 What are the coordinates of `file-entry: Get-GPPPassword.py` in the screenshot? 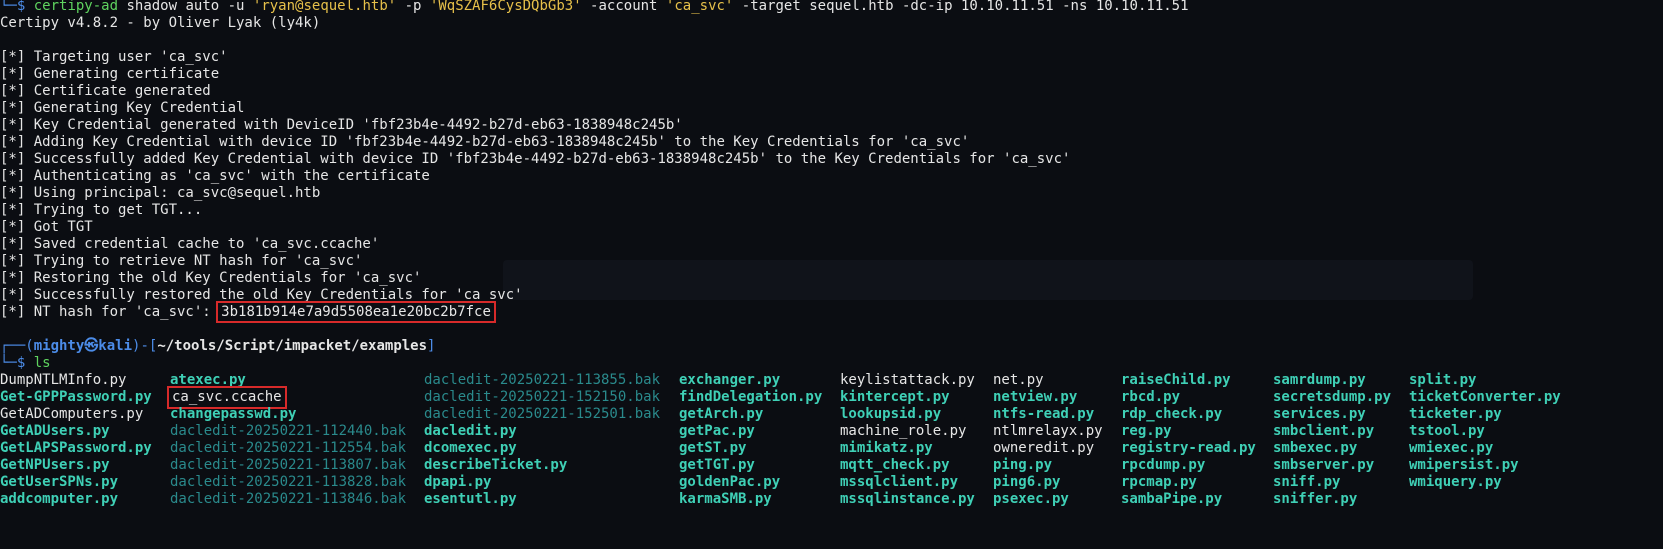 It's located at (76, 397).